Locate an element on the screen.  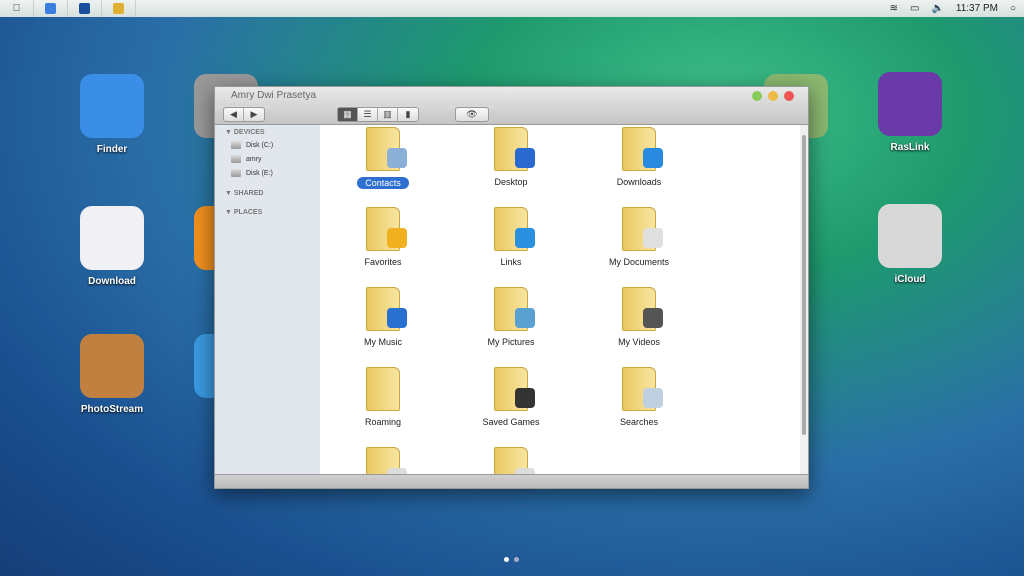
folder-item: My Music is located at coordinates (383, 317).